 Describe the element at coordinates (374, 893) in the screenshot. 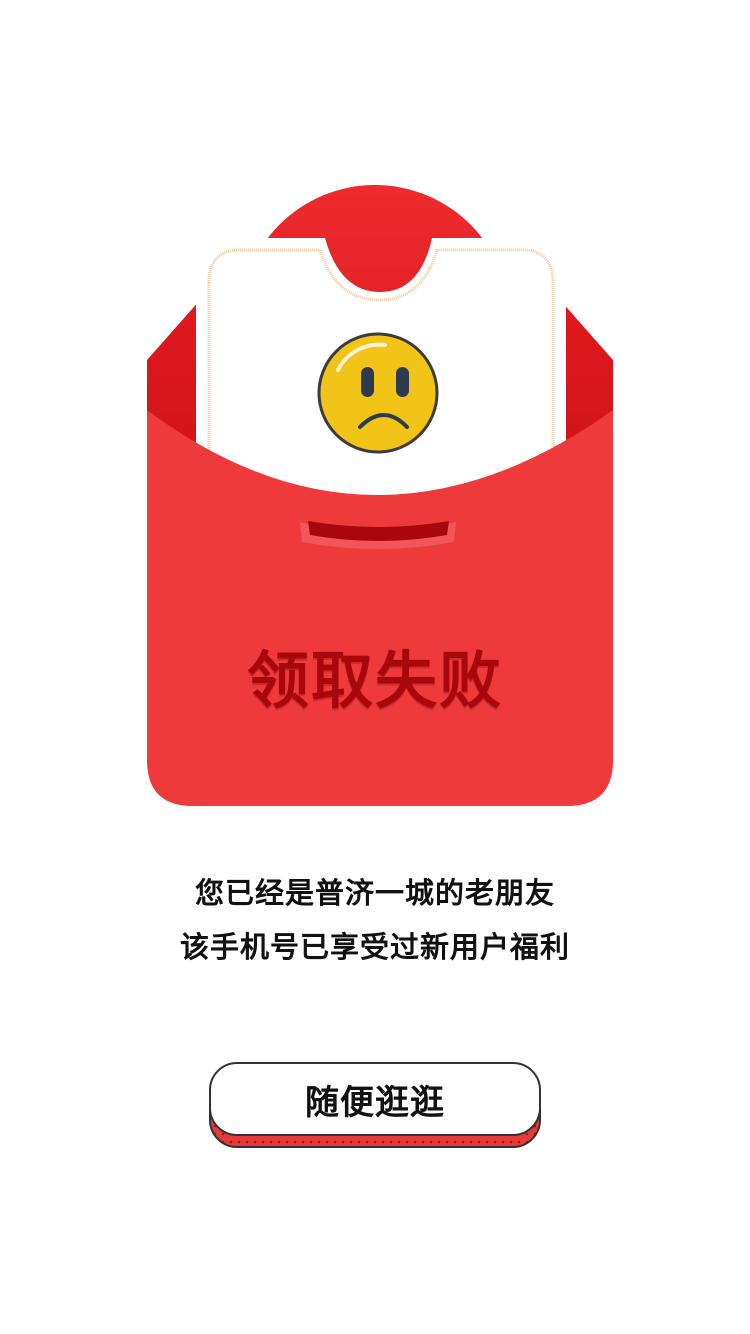

I see `old-friend-message: 您已经是普济一城的老朋友` at that location.